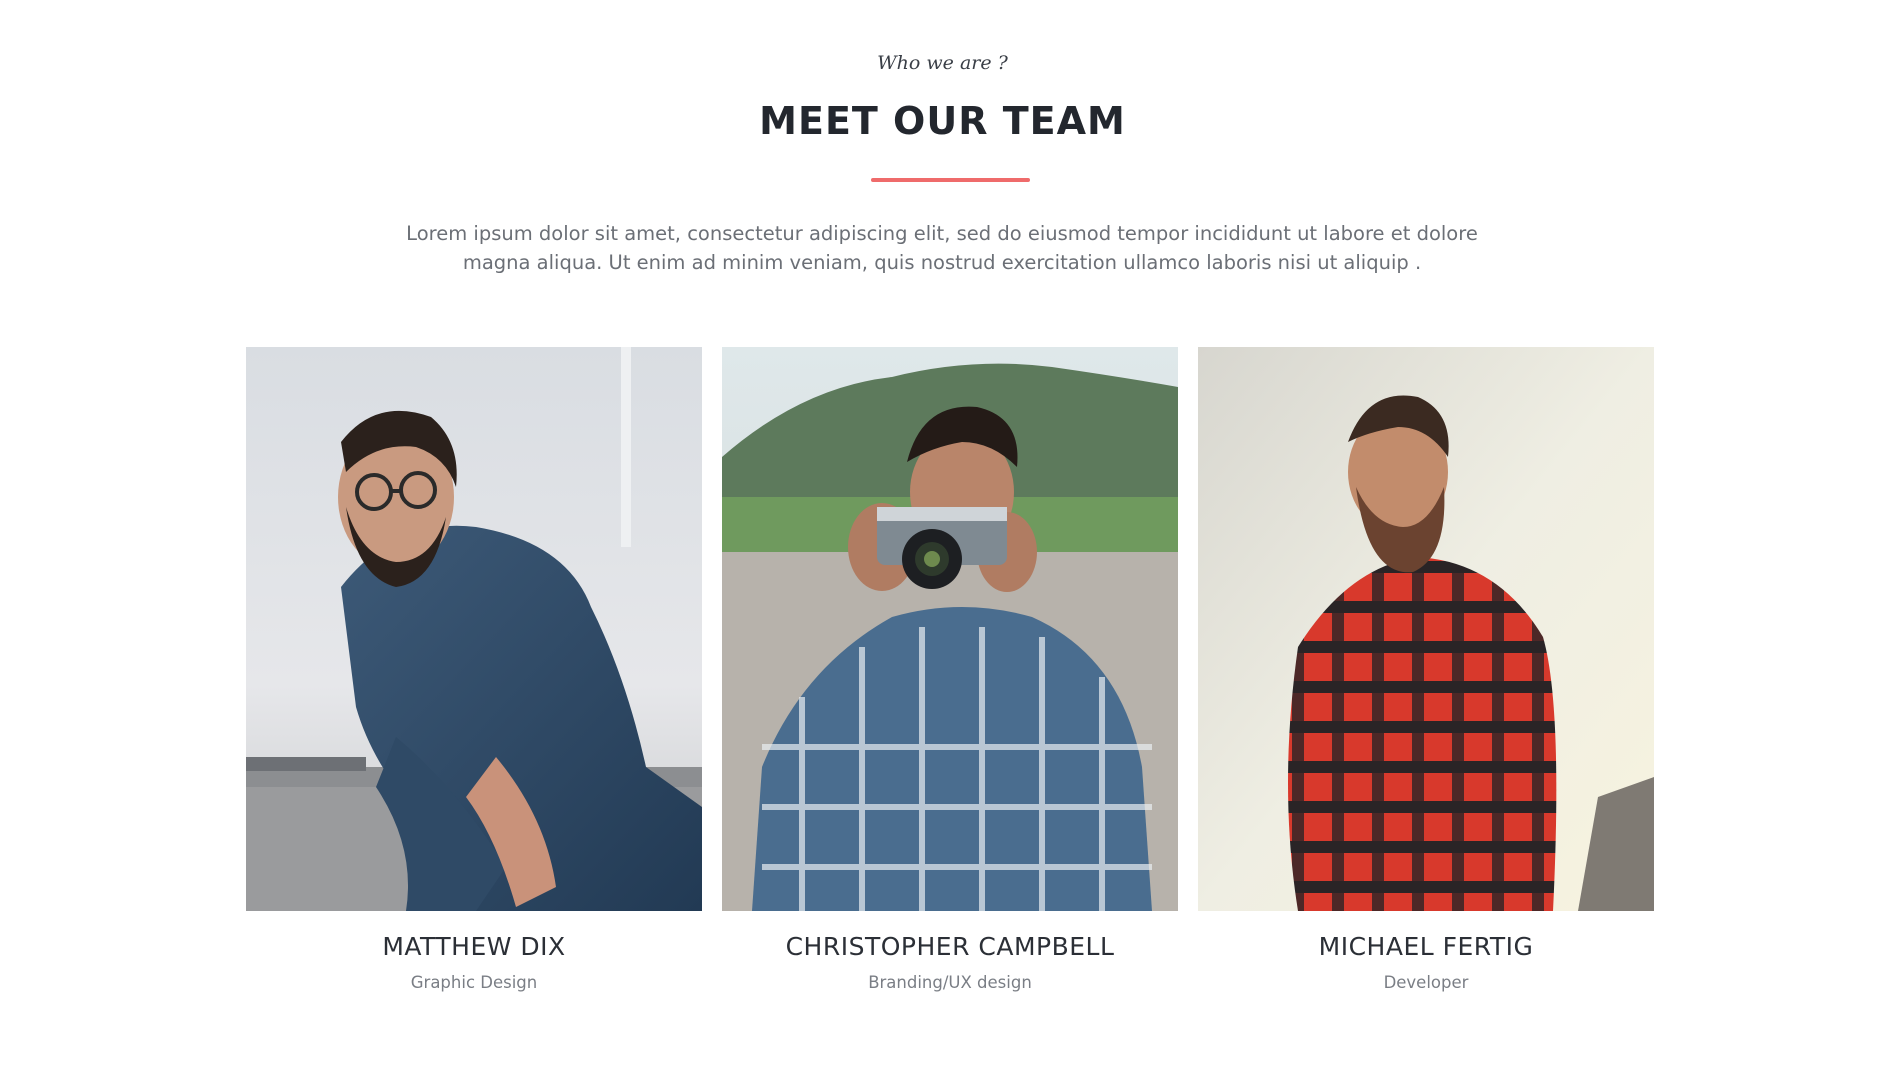  I want to click on section-title: MEET OUR TEAM, so click(942, 121).